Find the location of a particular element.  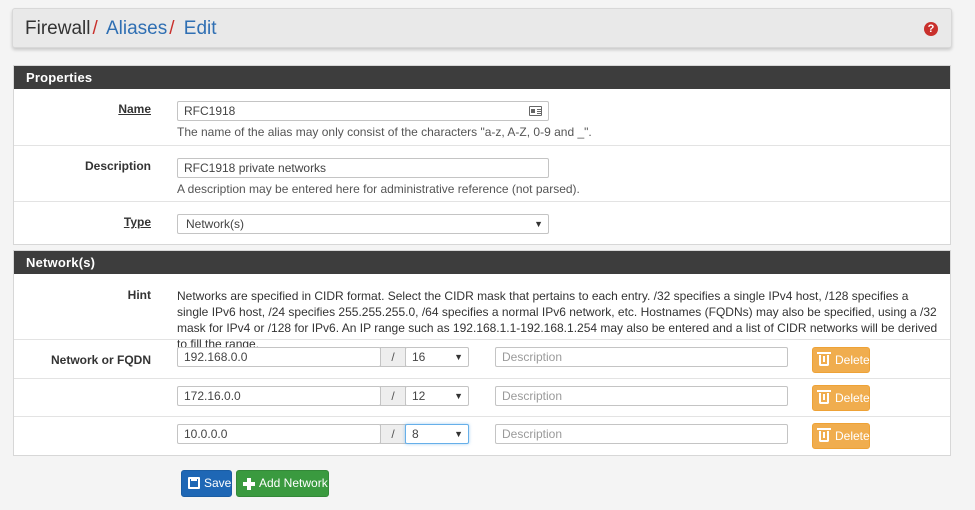

type-label: Type is located at coordinates (137, 222).